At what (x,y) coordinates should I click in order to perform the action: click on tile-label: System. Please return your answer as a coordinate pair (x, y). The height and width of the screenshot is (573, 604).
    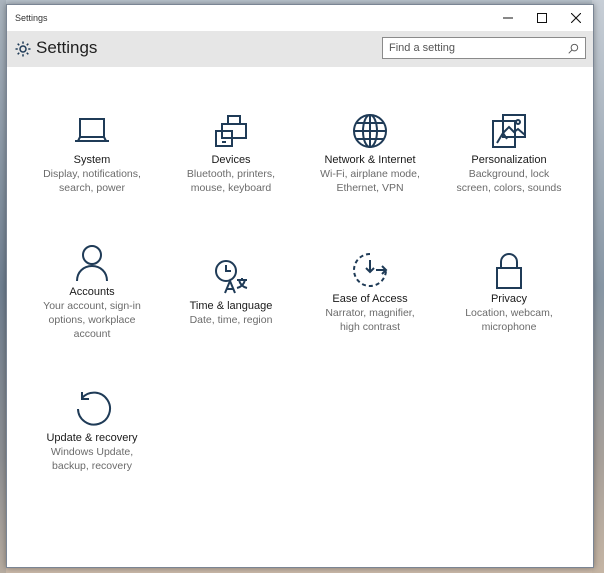
    Looking at the image, I should click on (92, 160).